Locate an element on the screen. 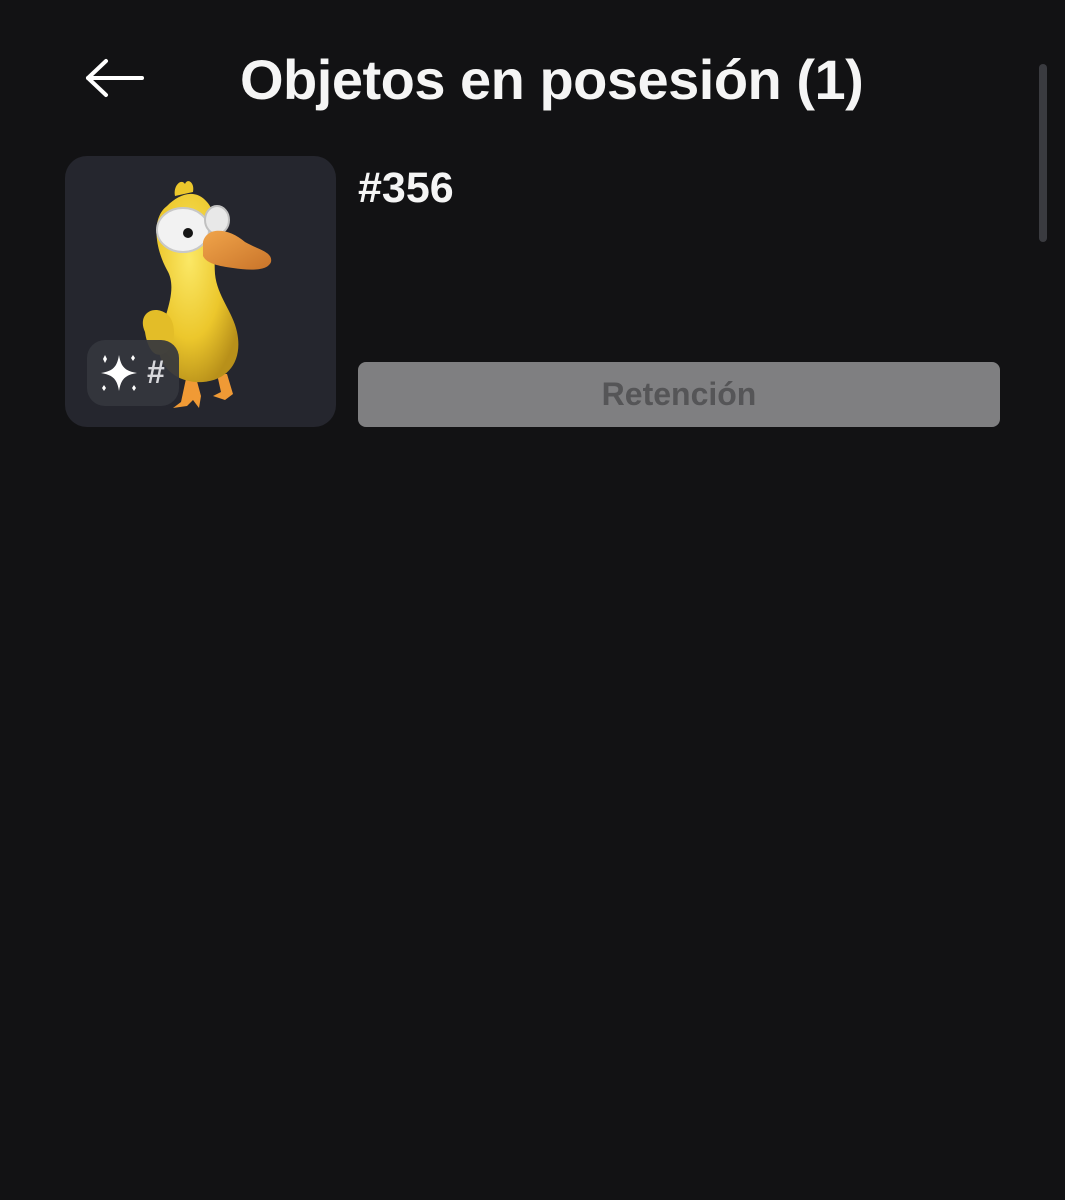 The image size is (1065, 1200). back-button is located at coordinates (115, 78).